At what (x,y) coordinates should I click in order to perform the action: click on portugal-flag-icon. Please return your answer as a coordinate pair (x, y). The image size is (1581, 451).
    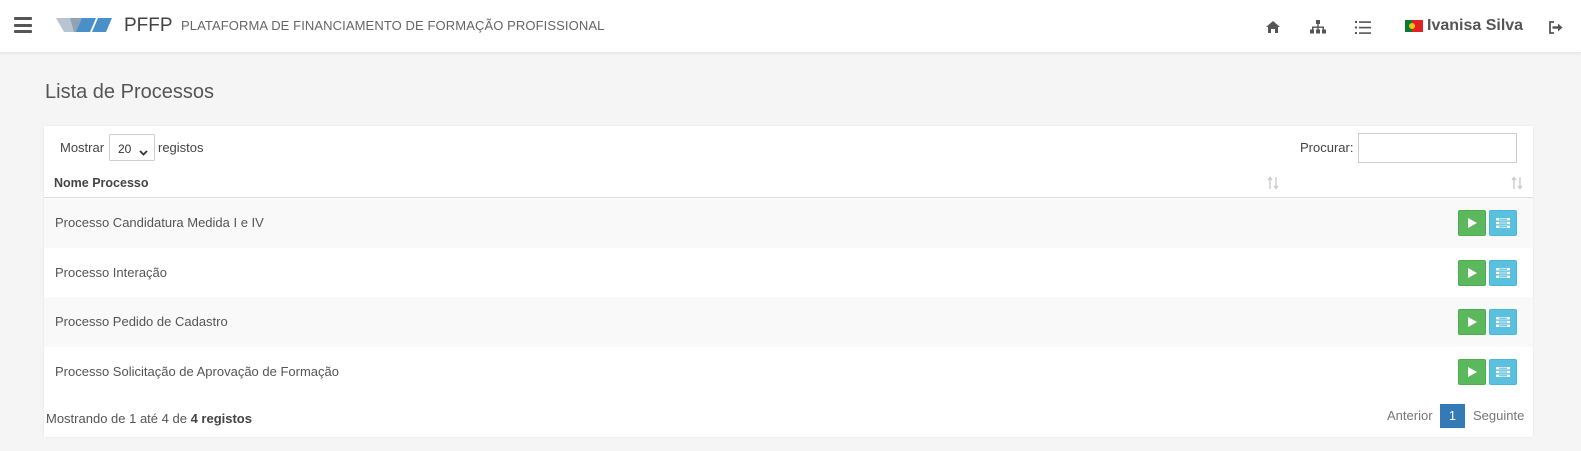
    Looking at the image, I should click on (1414, 26).